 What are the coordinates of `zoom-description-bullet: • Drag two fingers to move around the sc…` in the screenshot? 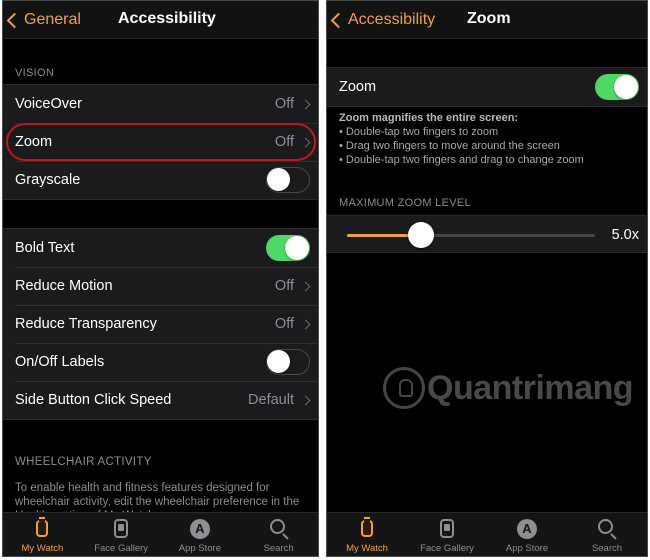 It's located at (449, 146).